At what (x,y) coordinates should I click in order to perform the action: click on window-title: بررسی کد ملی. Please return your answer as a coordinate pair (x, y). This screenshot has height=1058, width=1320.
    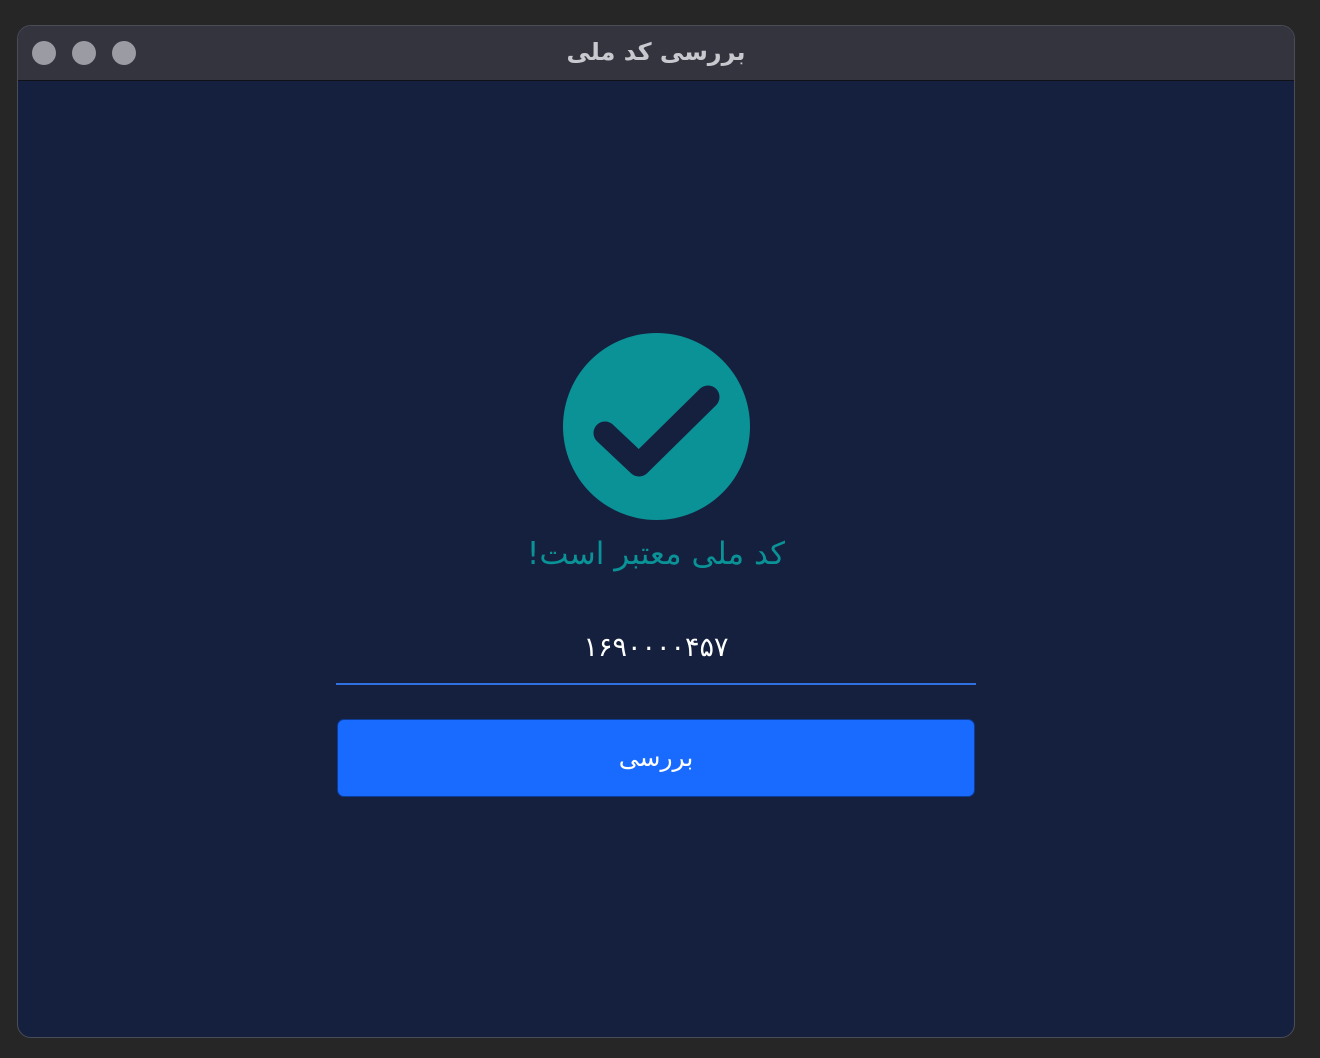
    Looking at the image, I should click on (656, 52).